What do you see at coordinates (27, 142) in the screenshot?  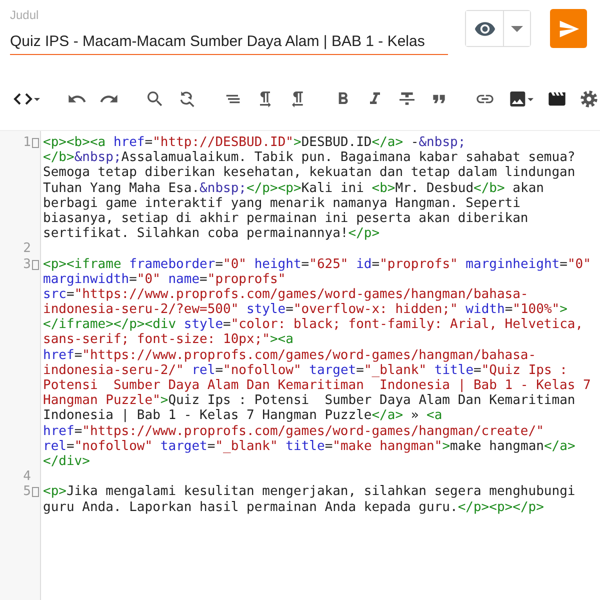 I see `line-number: 1` at bounding box center [27, 142].